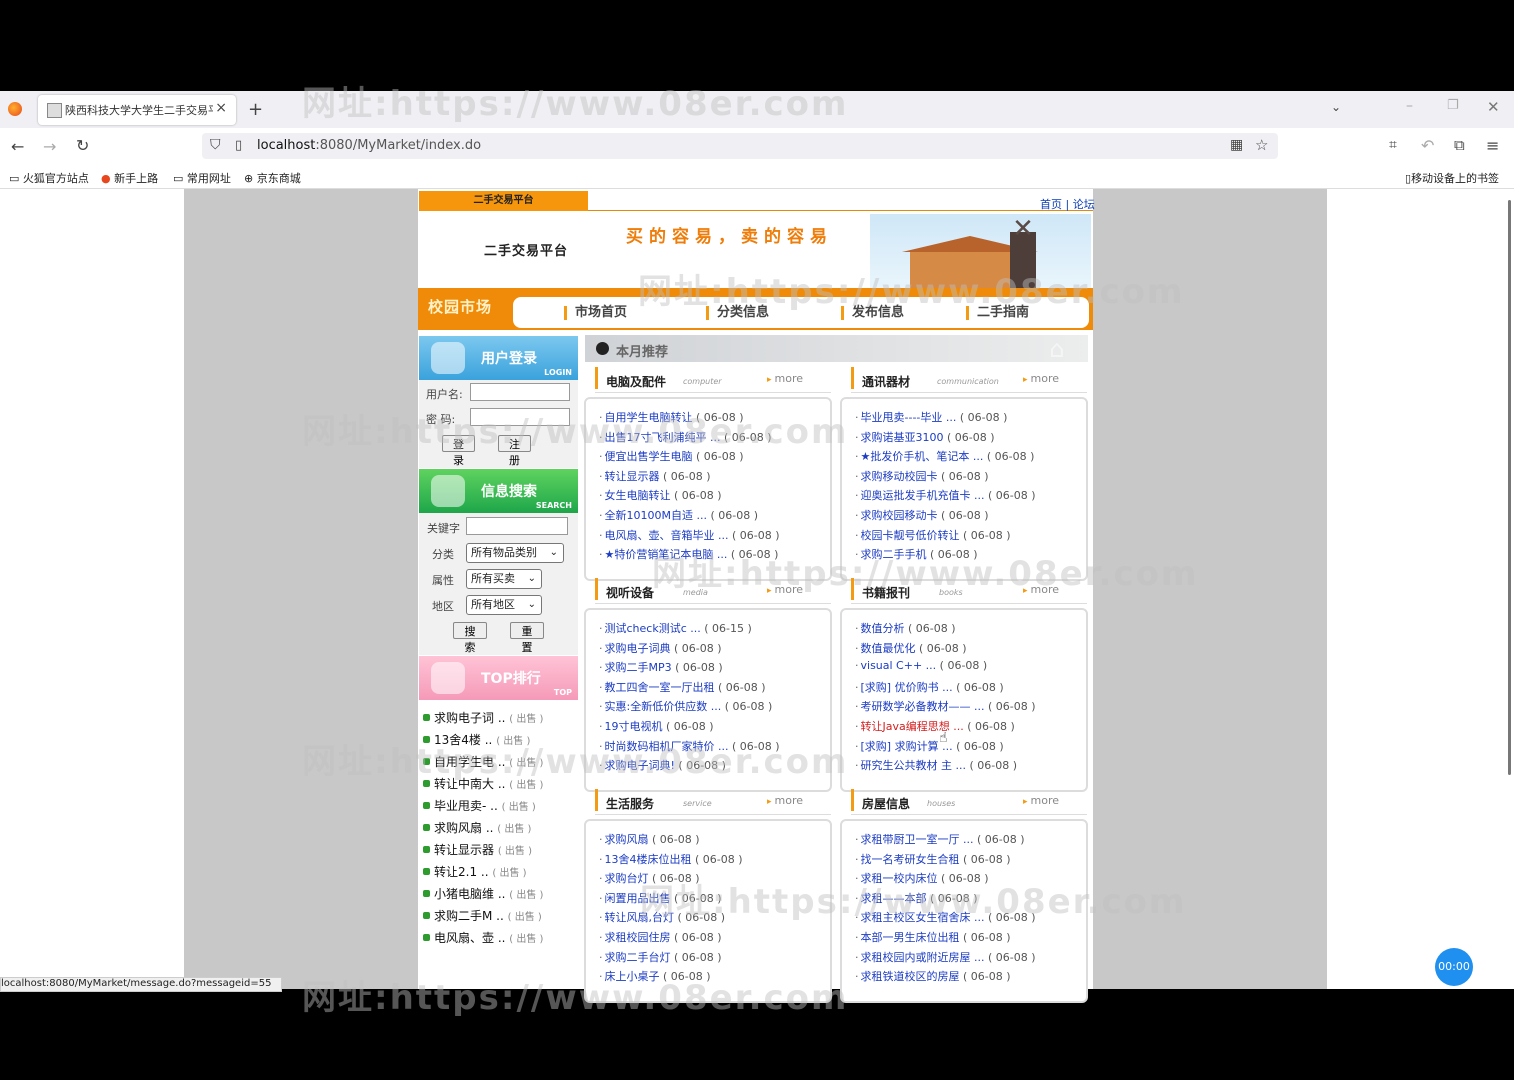 This screenshot has width=1514, height=1080. What do you see at coordinates (1452, 178) in the screenshot?
I see `bookmark-mobile: ▯移动设备上的书签` at bounding box center [1452, 178].